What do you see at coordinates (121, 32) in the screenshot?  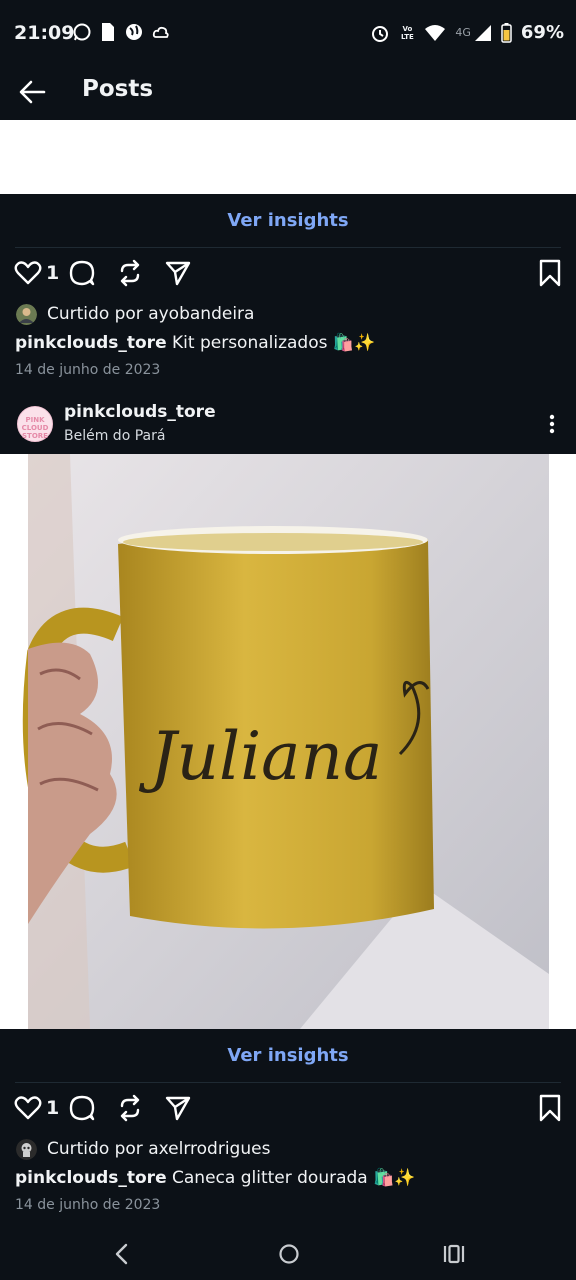 I see `notification-icons` at bounding box center [121, 32].